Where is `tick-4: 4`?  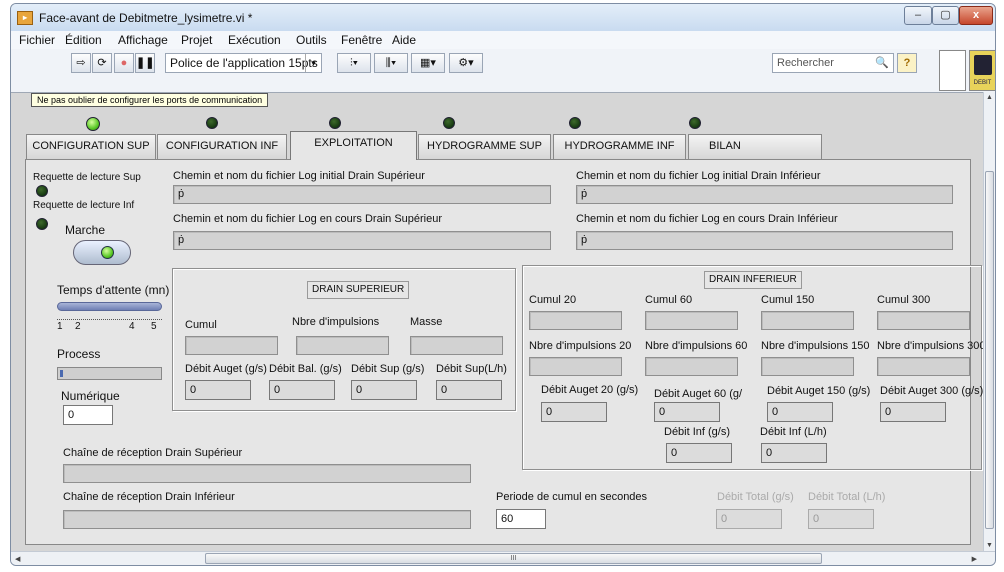
tick-4: 4 is located at coordinates (132, 326).